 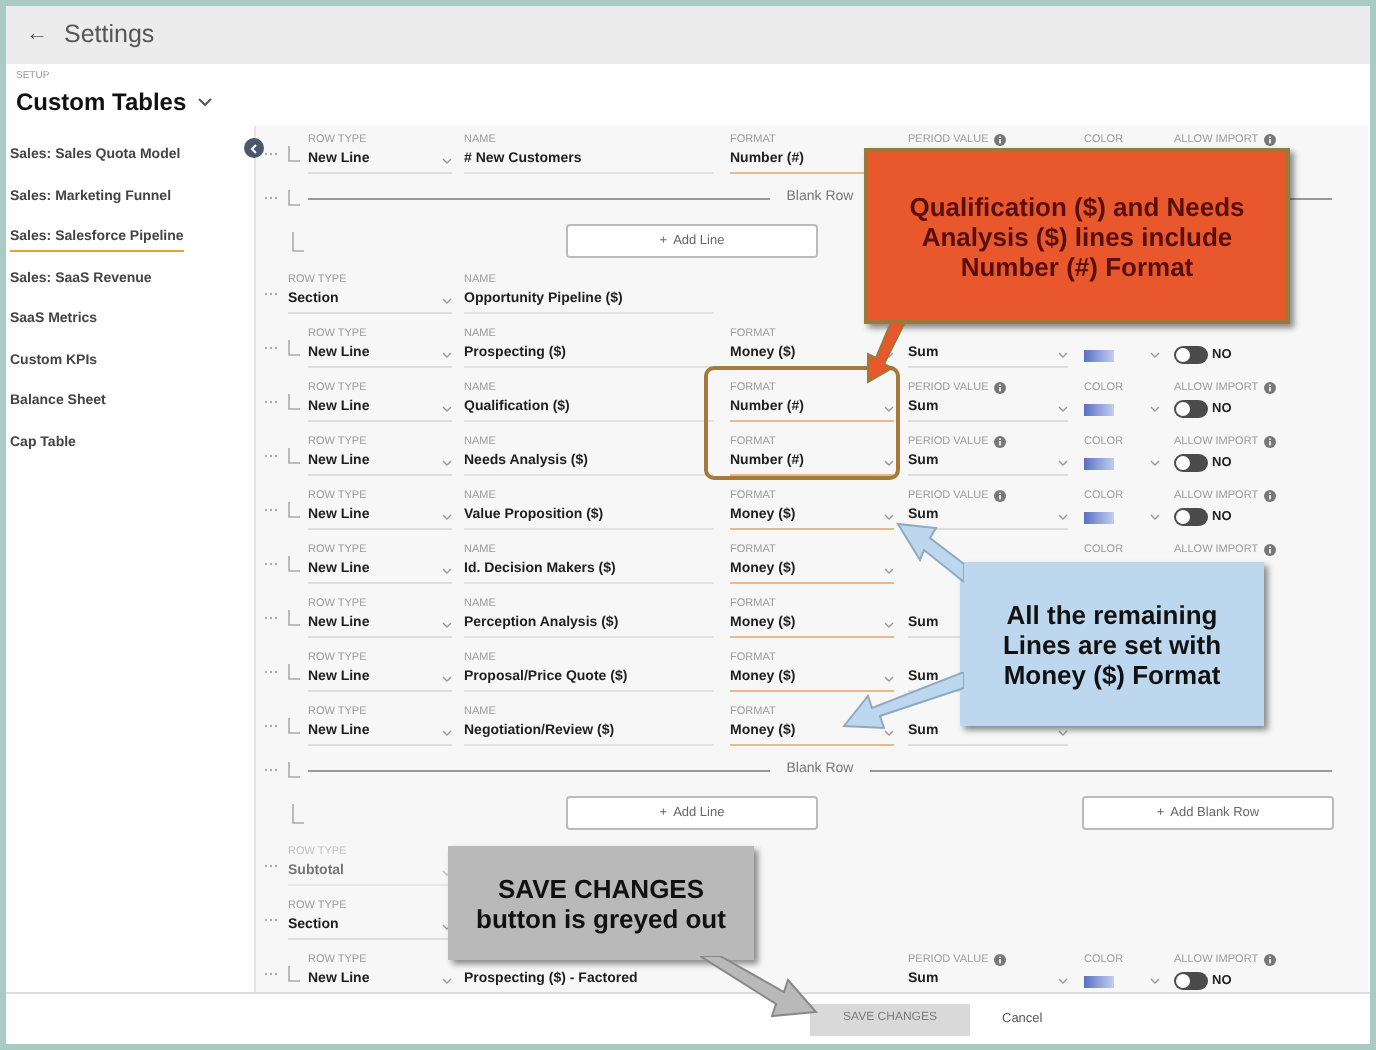 I want to click on back-arrow: ←, so click(x=37, y=35).